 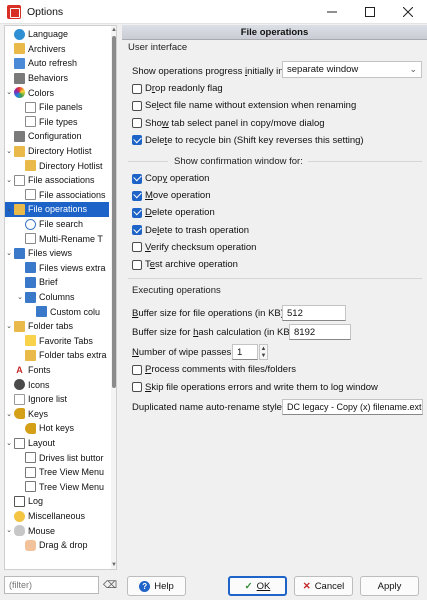 What do you see at coordinates (170, 178) in the screenshot?
I see `option-checkbox: Copy operation` at bounding box center [170, 178].